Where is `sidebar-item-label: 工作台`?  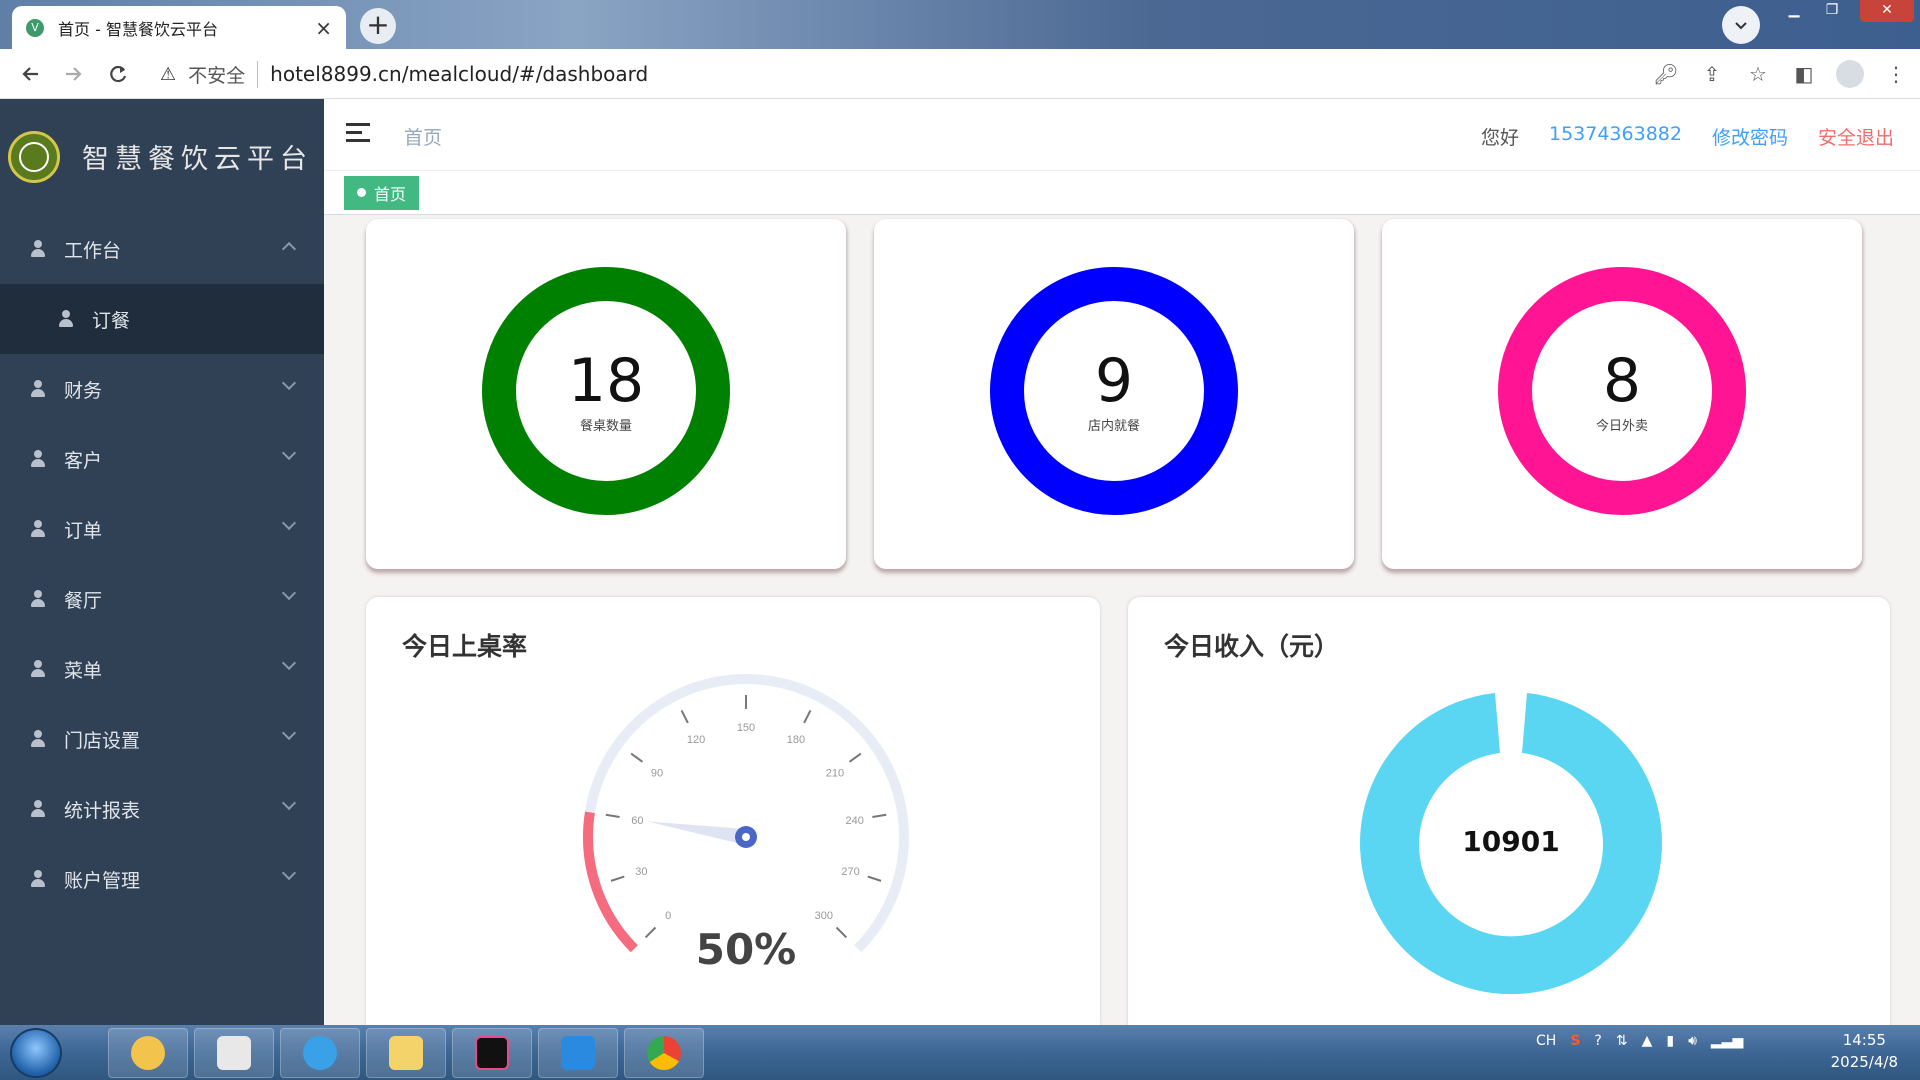 sidebar-item-label: 工作台 is located at coordinates (93, 250).